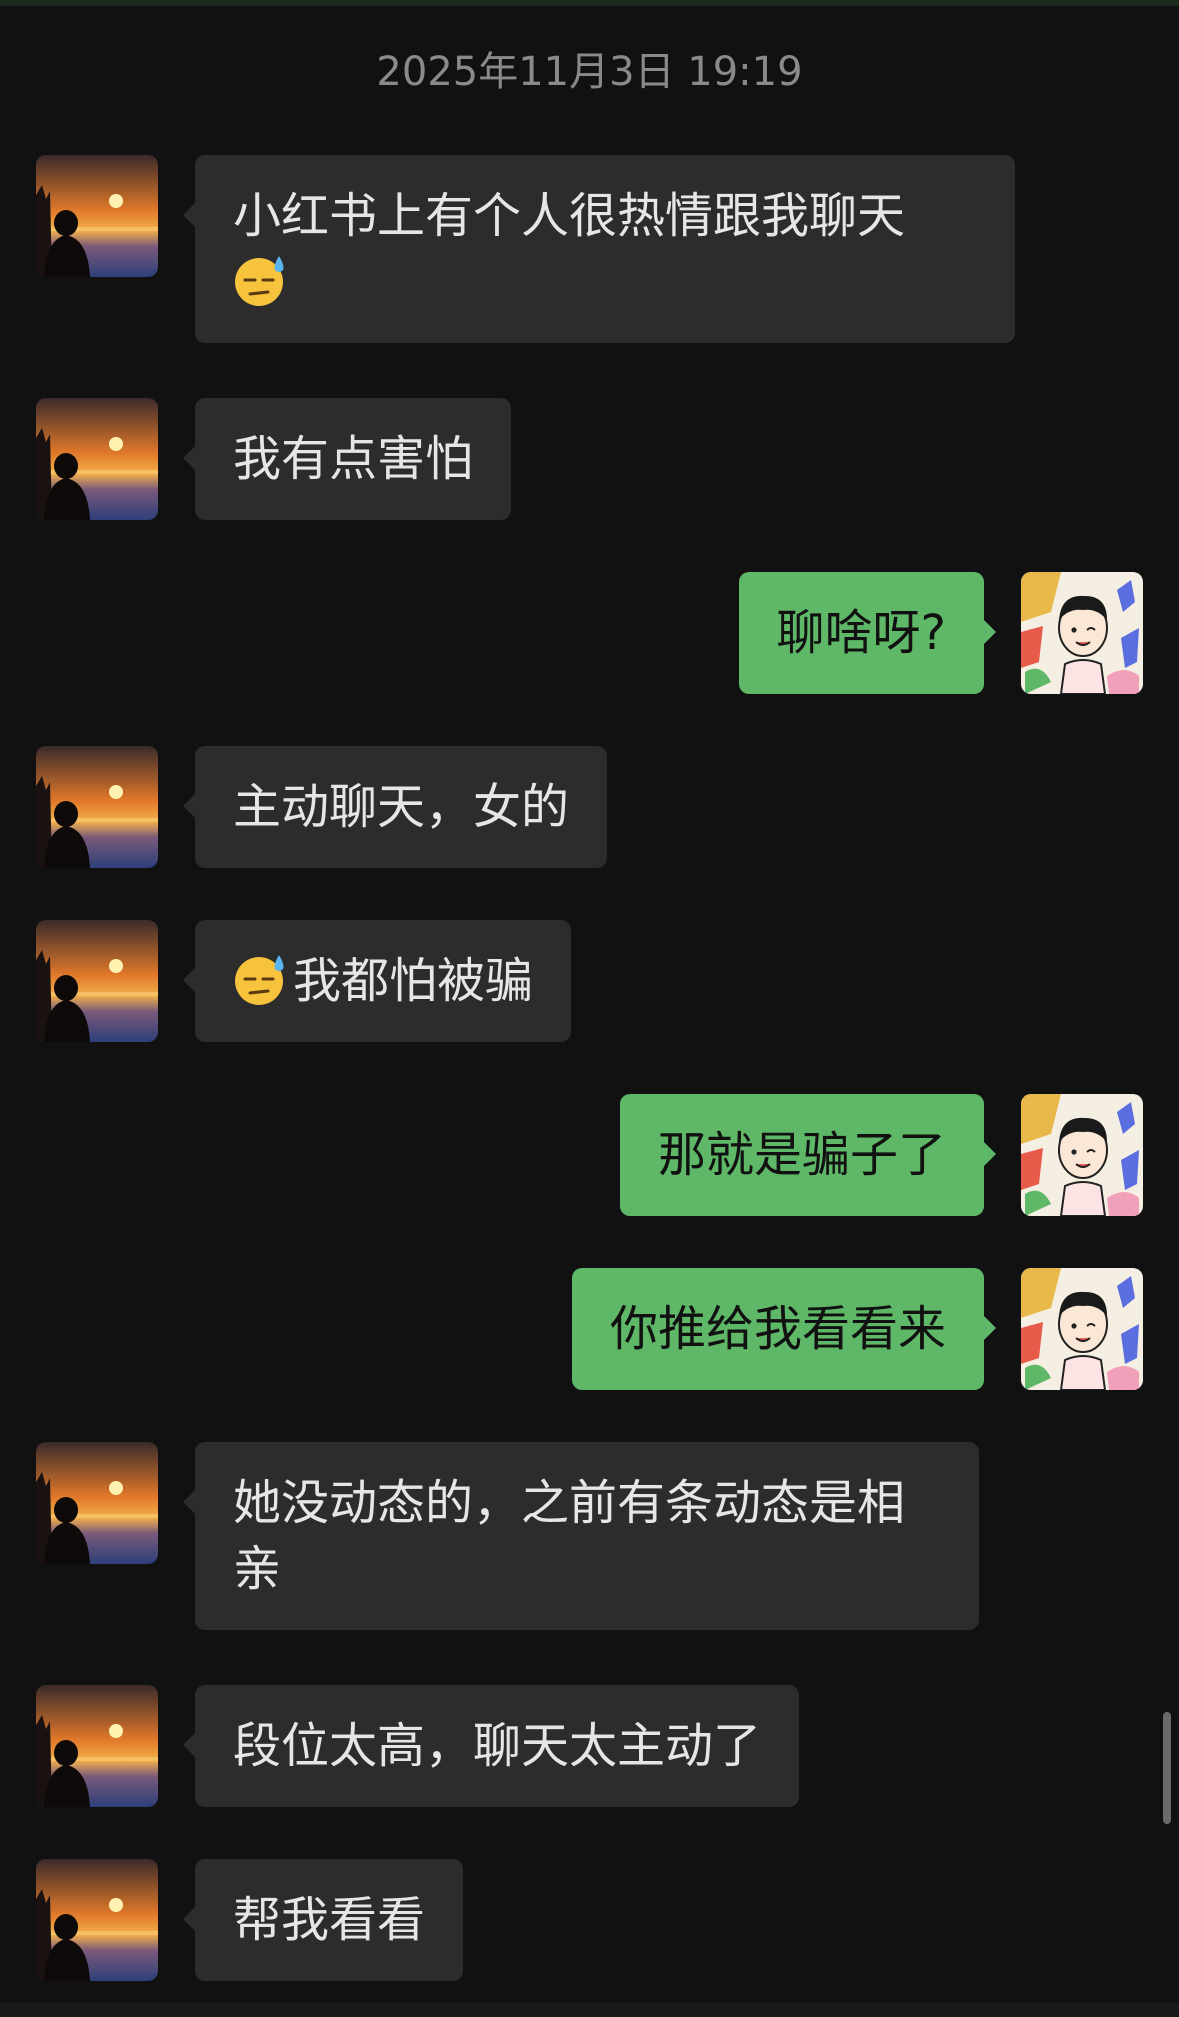 This screenshot has width=1179, height=2017. What do you see at coordinates (801, 1155) in the screenshot?
I see `message-text: 那就是骗子了` at bounding box center [801, 1155].